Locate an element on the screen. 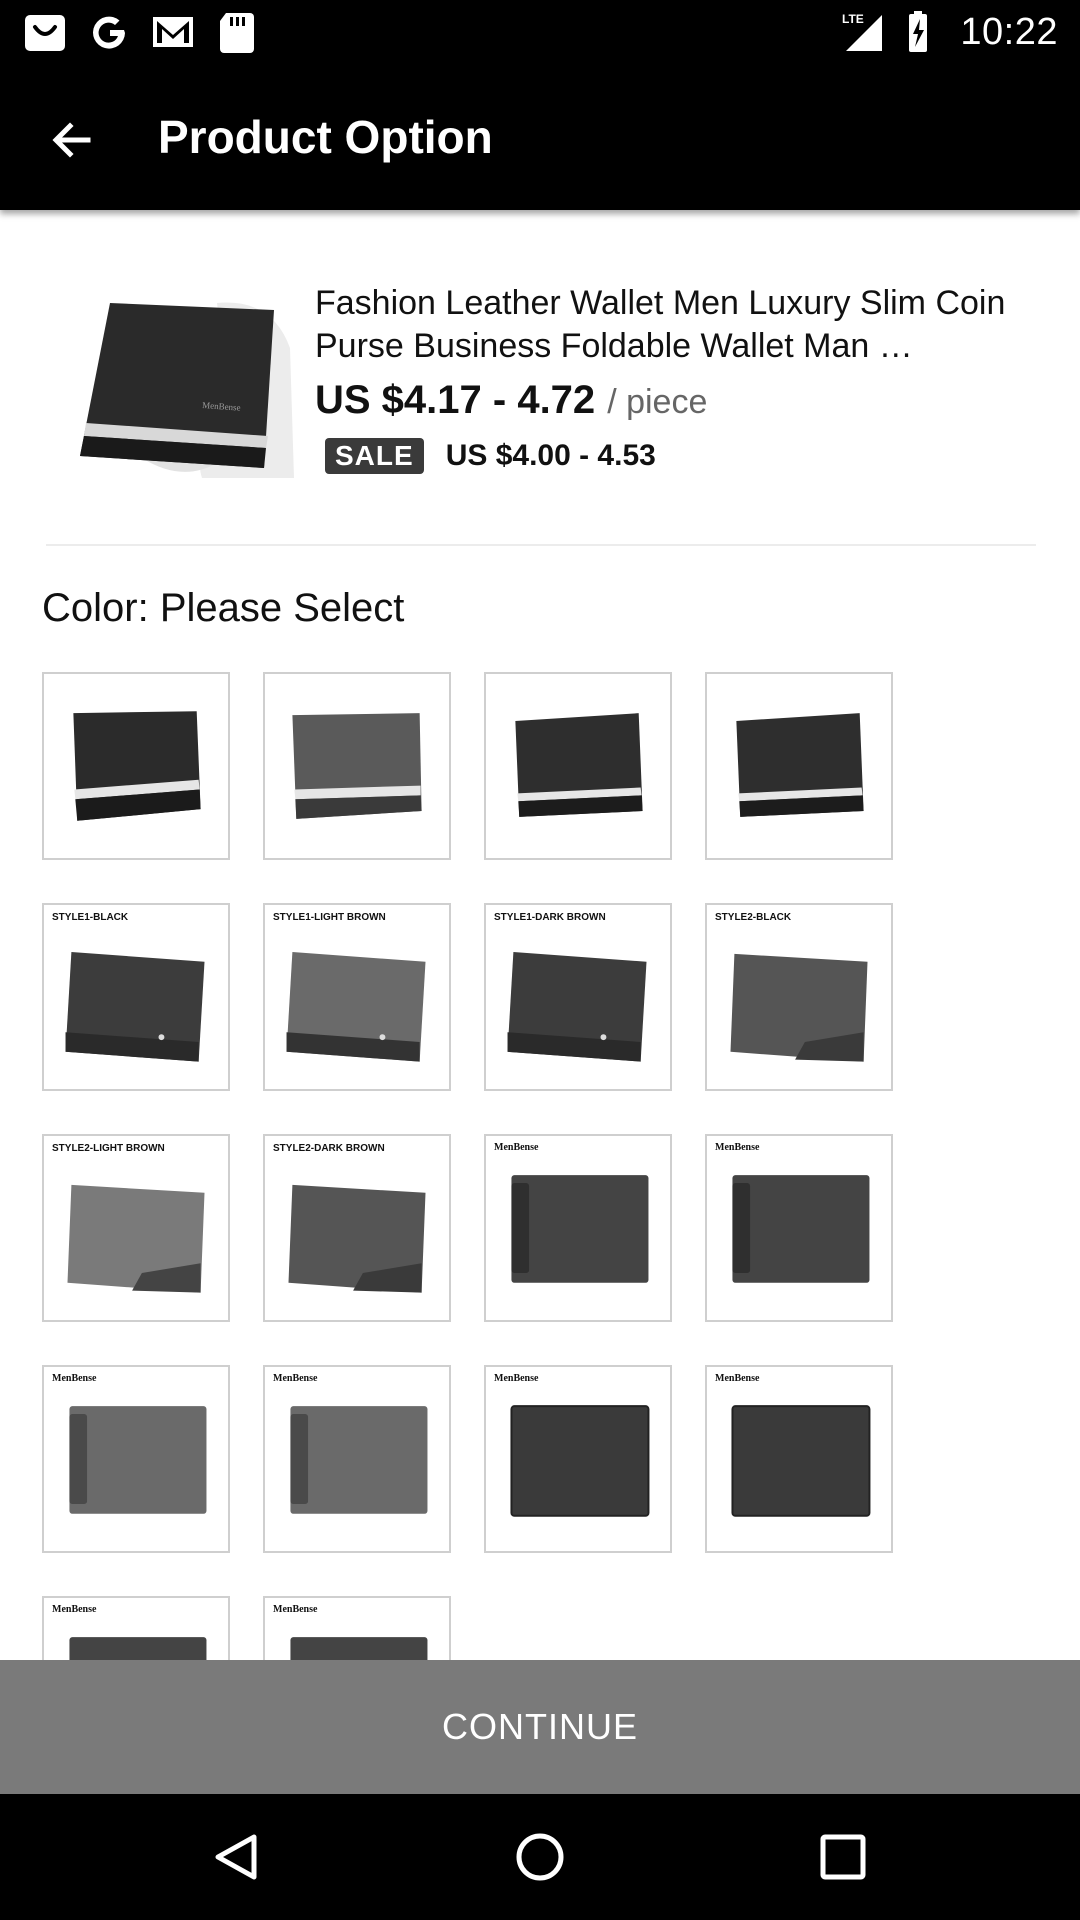 The image size is (1080, 1920). network-type: LTE is located at coordinates (853, 19).